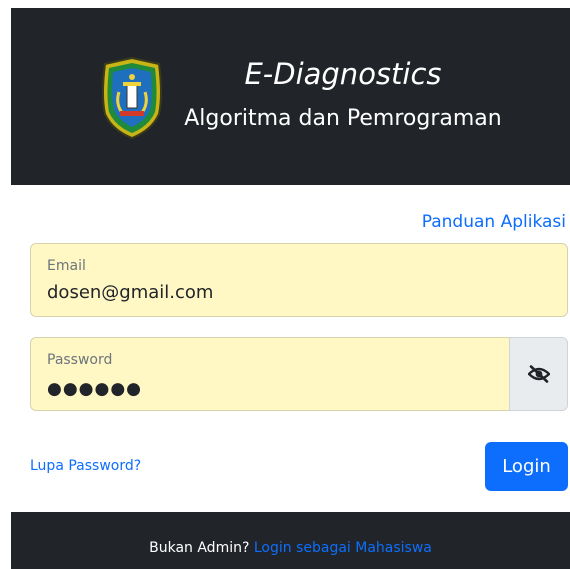 The height and width of the screenshot is (569, 570). Describe the element at coordinates (132, 98) in the screenshot. I see `regional-emblem-icon` at that location.